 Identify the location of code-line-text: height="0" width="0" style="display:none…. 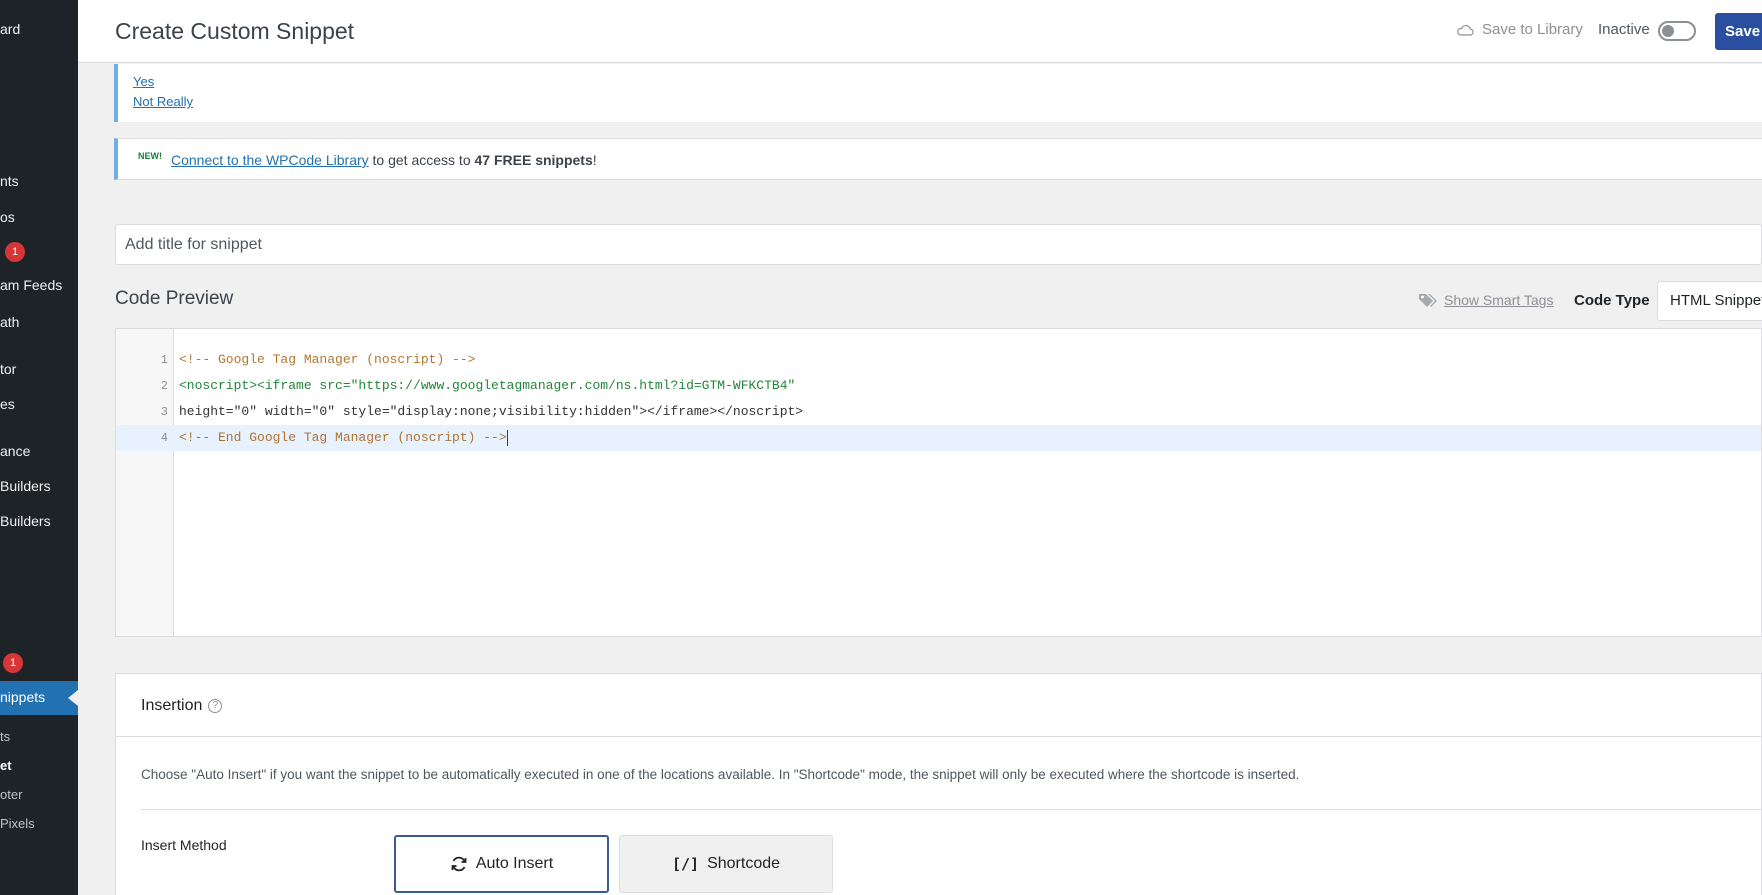
(491, 411).